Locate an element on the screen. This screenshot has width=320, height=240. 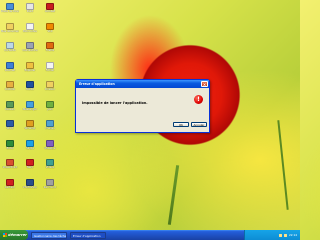
desktop-icon: Vidéos is located at coordinates (50, 167).